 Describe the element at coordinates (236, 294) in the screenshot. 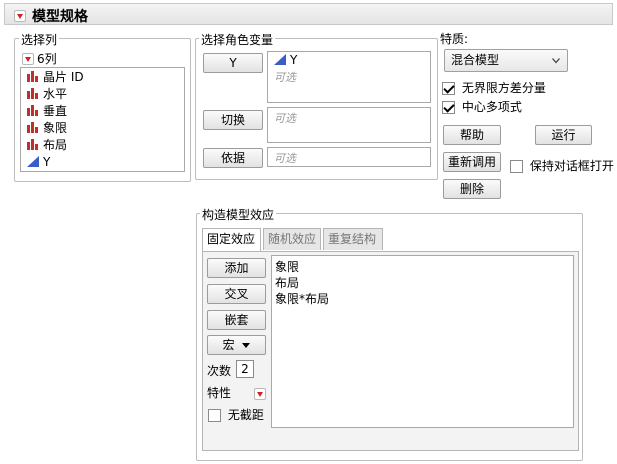

I see `cross-button: 交叉` at that location.